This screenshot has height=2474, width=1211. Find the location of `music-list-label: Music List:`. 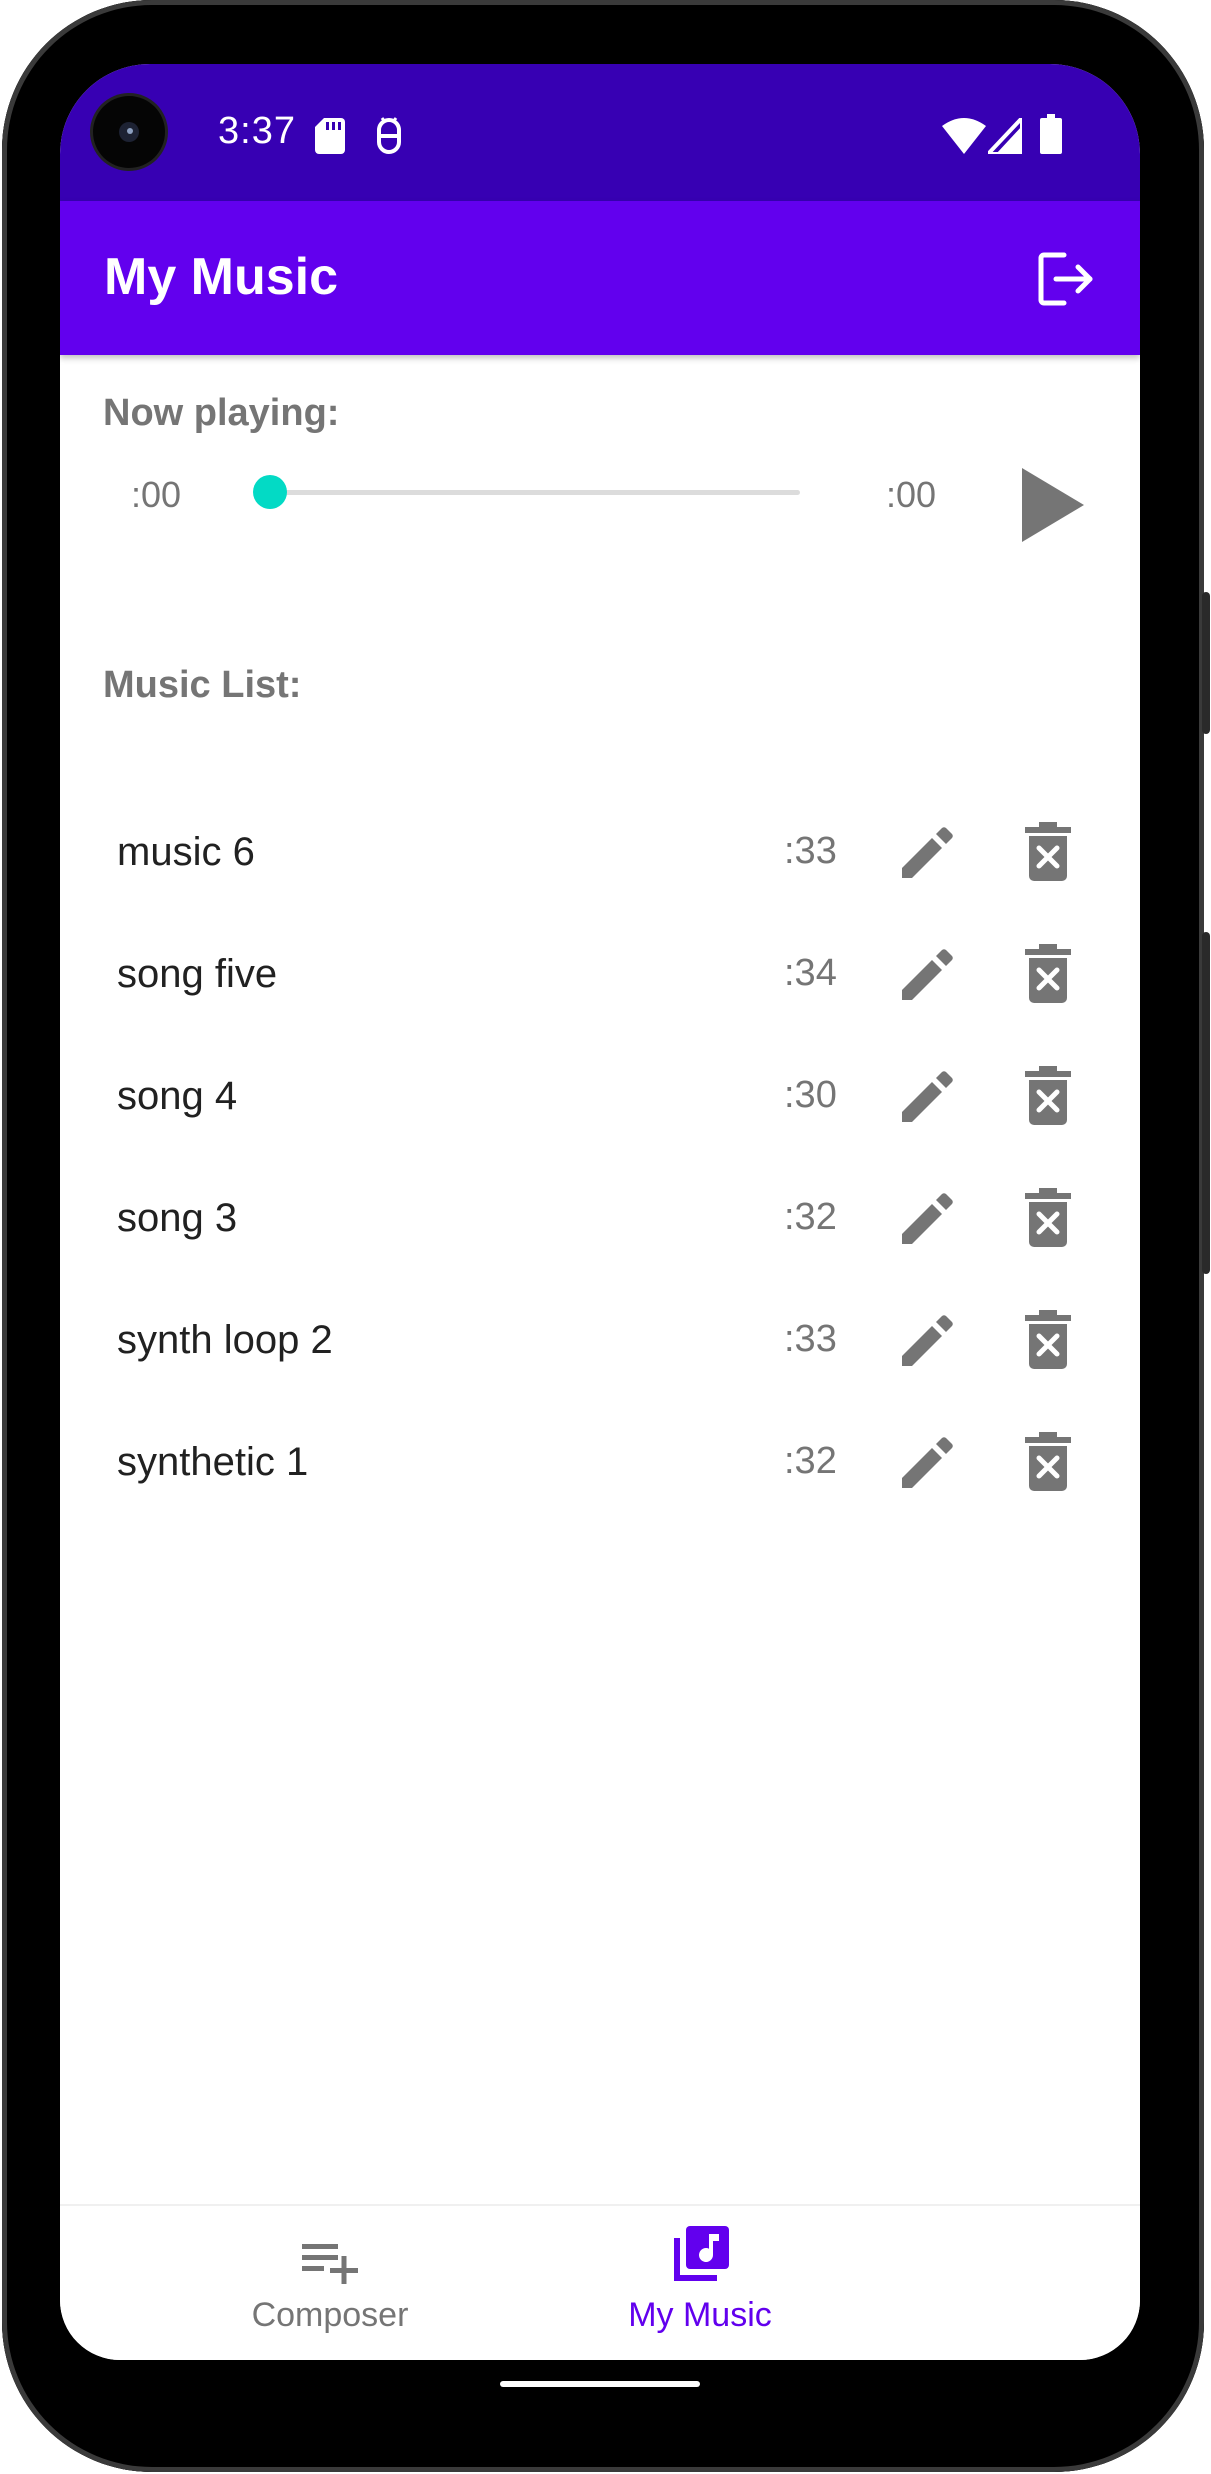

music-list-label: Music List: is located at coordinates (202, 685).